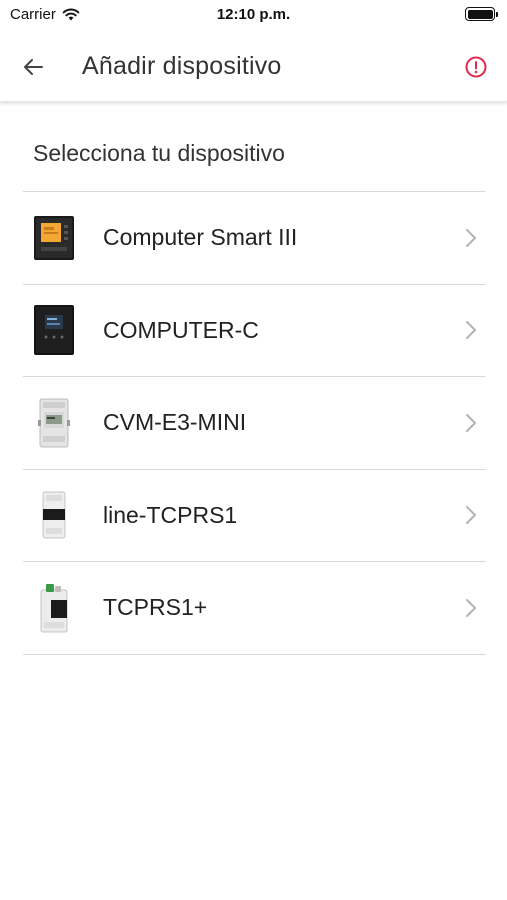 This screenshot has height=900, width=507. I want to click on battery-icon, so click(481, 14).